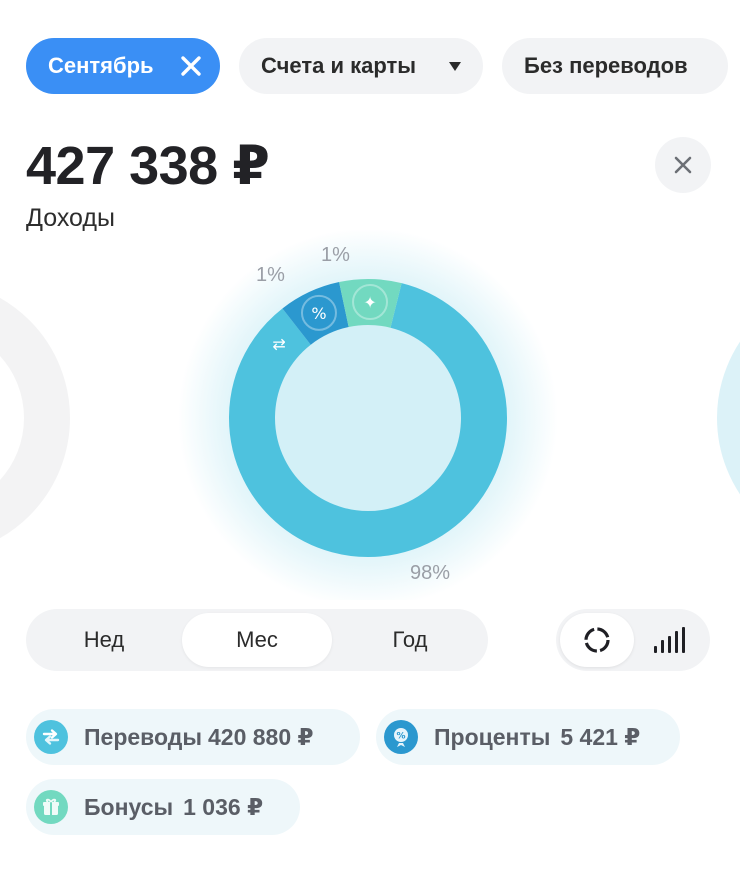 This screenshot has width=740, height=874. What do you see at coordinates (129, 806) in the screenshot?
I see `legend-bonuses-label: Бонусы` at bounding box center [129, 806].